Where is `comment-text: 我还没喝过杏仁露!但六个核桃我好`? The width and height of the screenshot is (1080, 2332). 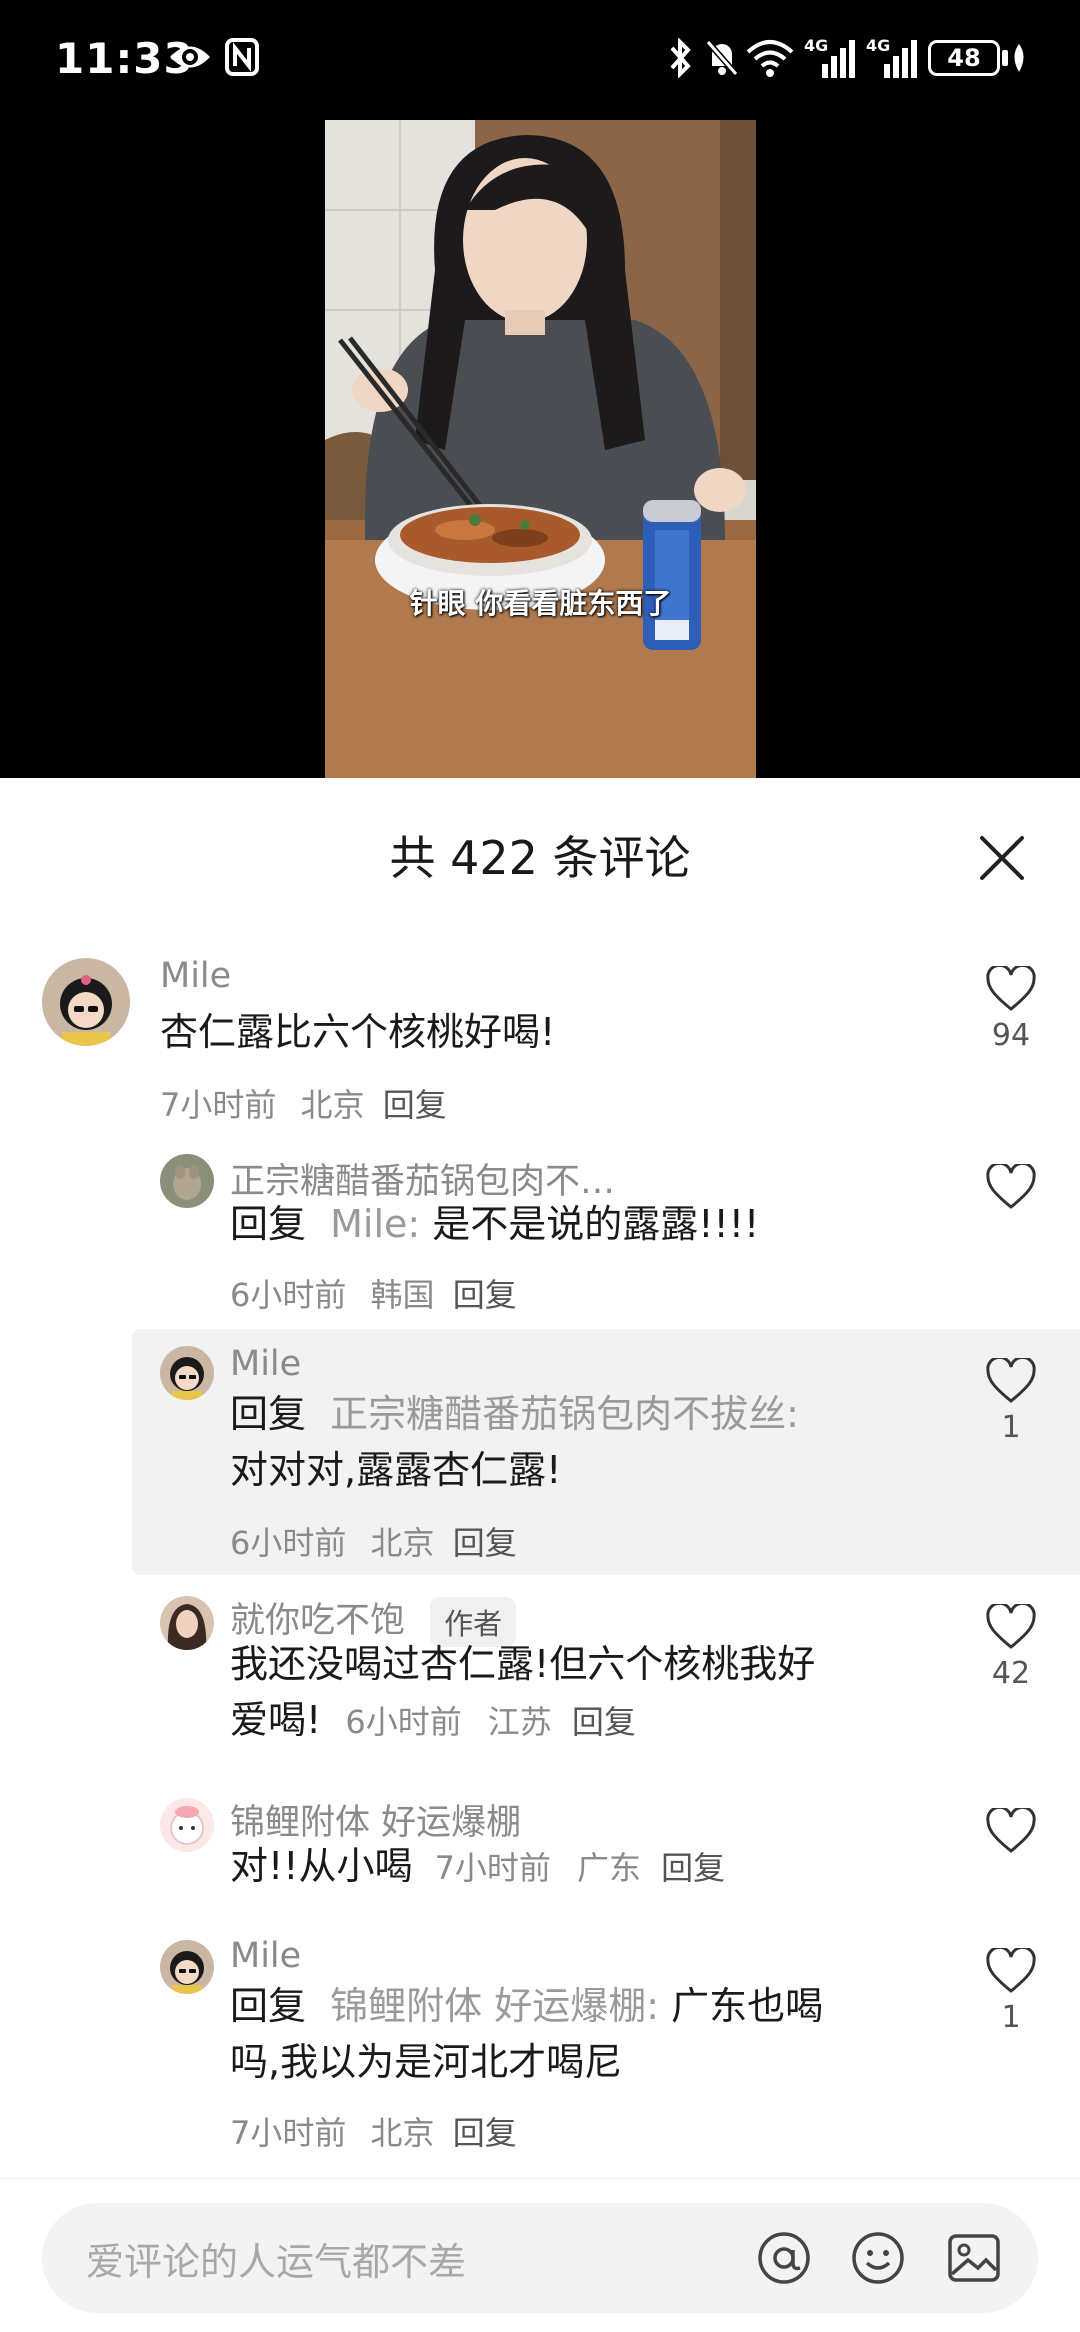 comment-text: 我还没喝过杏仁露!但六个核桃我好 is located at coordinates (523, 1664).